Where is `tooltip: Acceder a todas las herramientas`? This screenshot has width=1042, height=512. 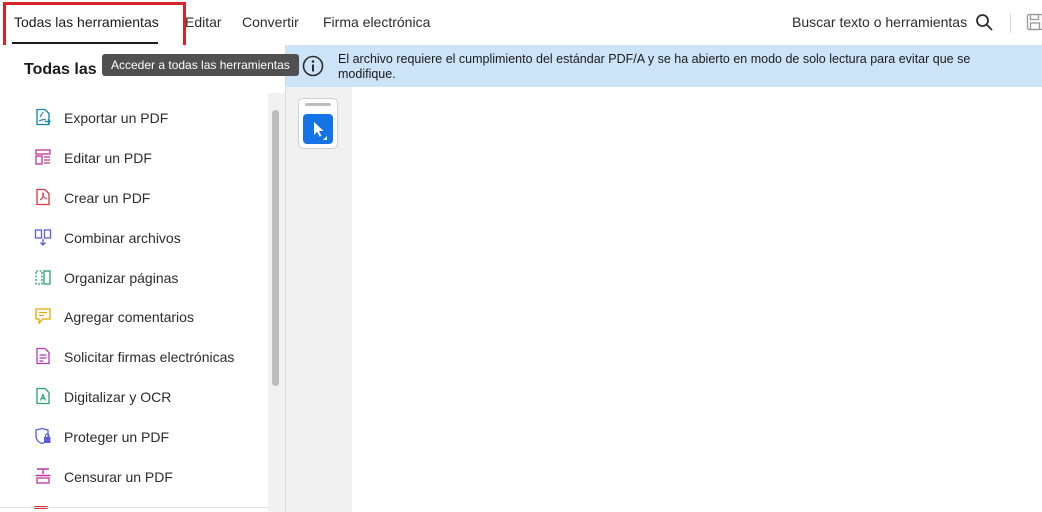
tooltip: Acceder a todas las herramientas is located at coordinates (200, 65).